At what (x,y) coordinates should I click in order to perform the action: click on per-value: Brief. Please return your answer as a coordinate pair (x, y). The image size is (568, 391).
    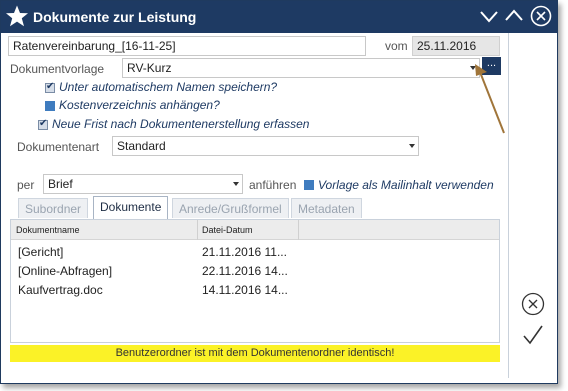
    Looking at the image, I should click on (60, 184).